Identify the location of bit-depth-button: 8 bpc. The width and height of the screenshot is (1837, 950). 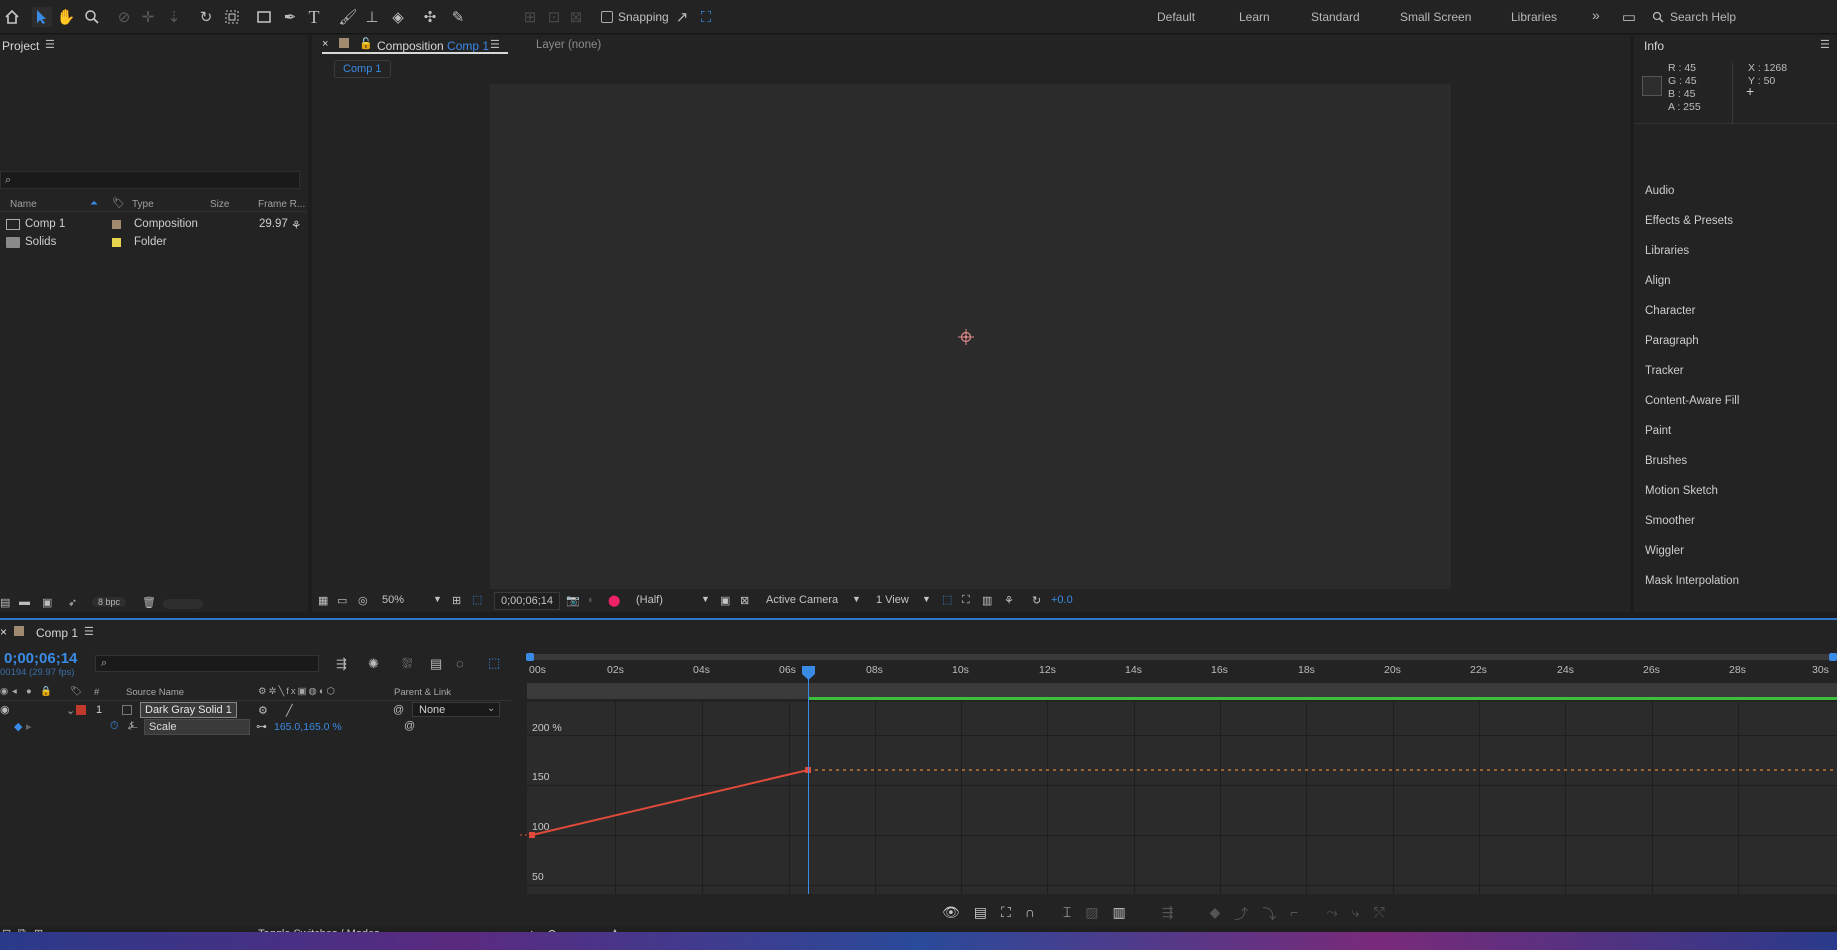
(109, 602).